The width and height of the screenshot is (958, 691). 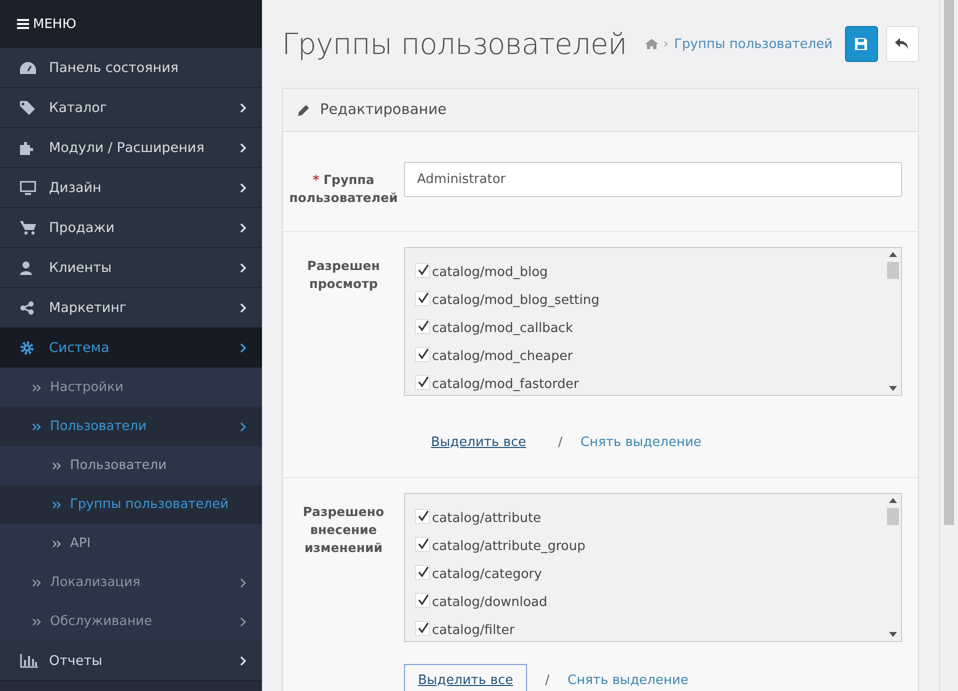 What do you see at coordinates (27, 307) in the screenshot?
I see `share-icon` at bounding box center [27, 307].